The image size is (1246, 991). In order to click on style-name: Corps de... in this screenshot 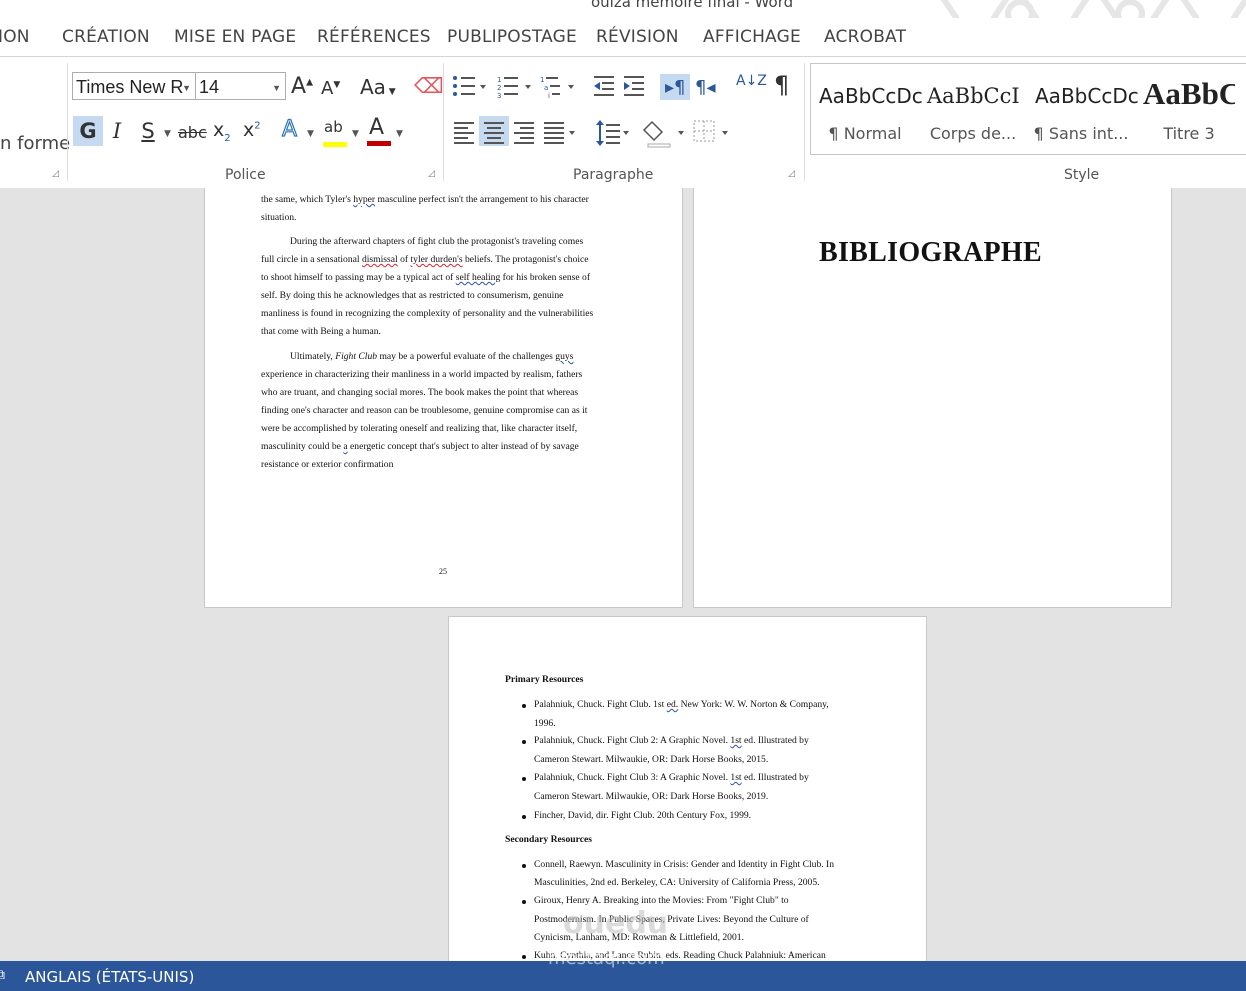, I will do `click(973, 133)`.